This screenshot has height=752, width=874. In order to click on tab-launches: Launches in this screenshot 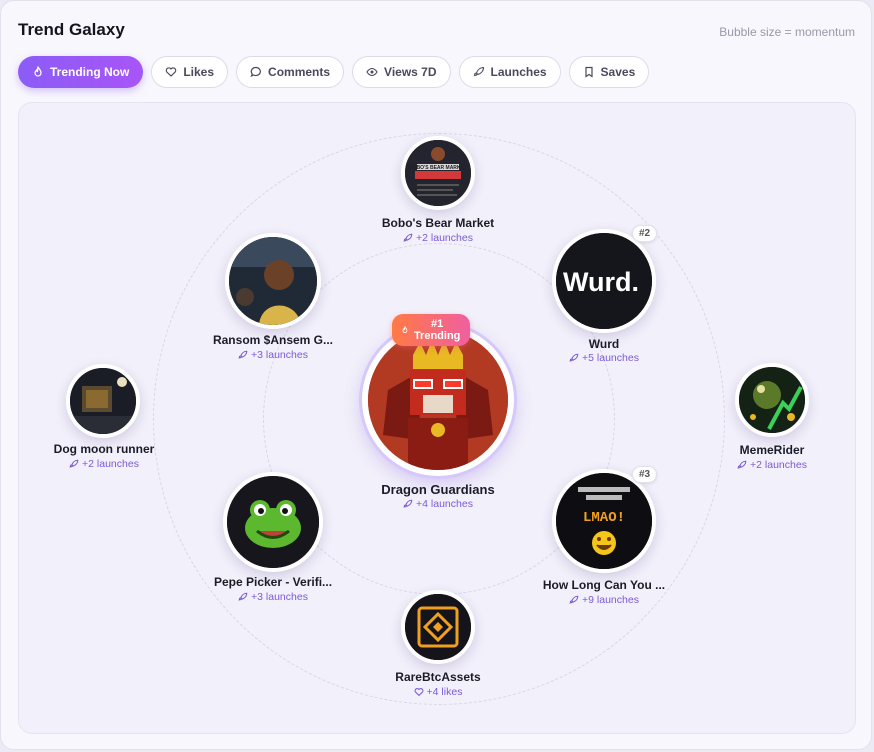, I will do `click(509, 72)`.